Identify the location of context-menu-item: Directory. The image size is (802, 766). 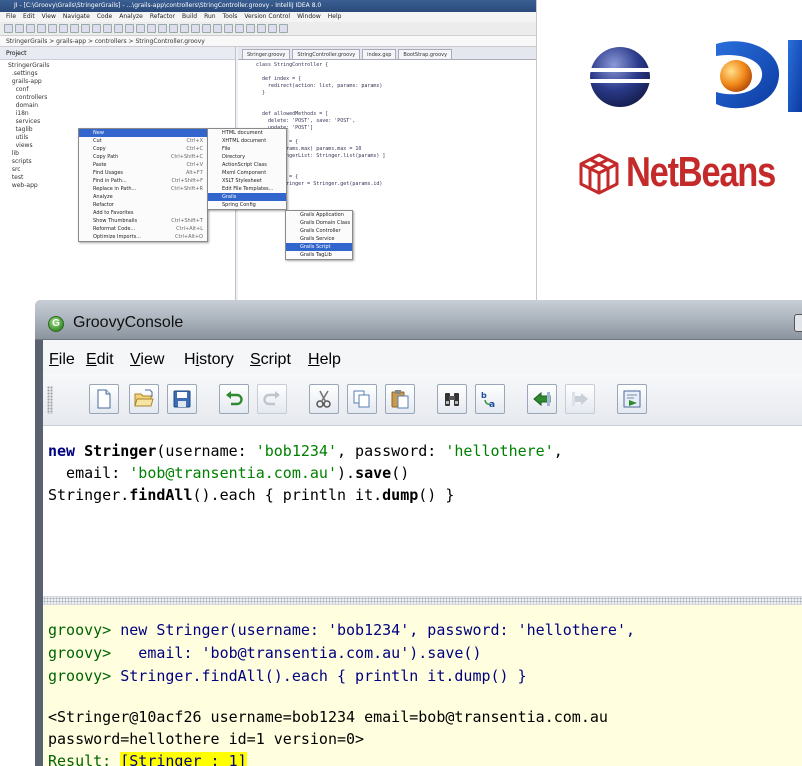
(247, 157).